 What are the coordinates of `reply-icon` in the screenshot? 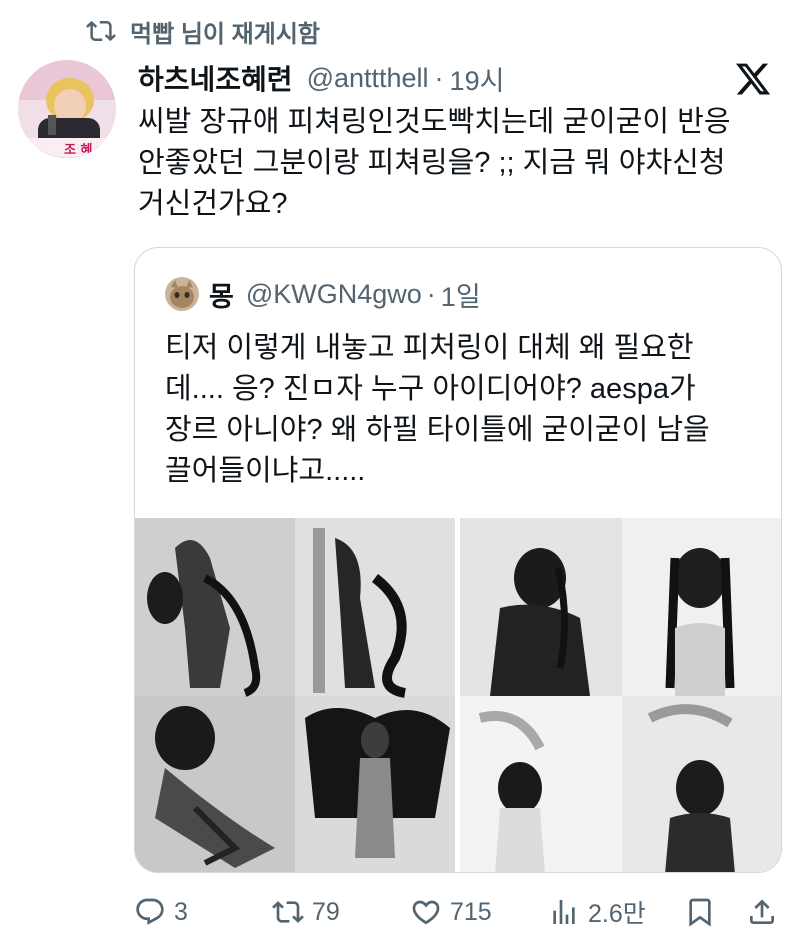 It's located at (150, 911).